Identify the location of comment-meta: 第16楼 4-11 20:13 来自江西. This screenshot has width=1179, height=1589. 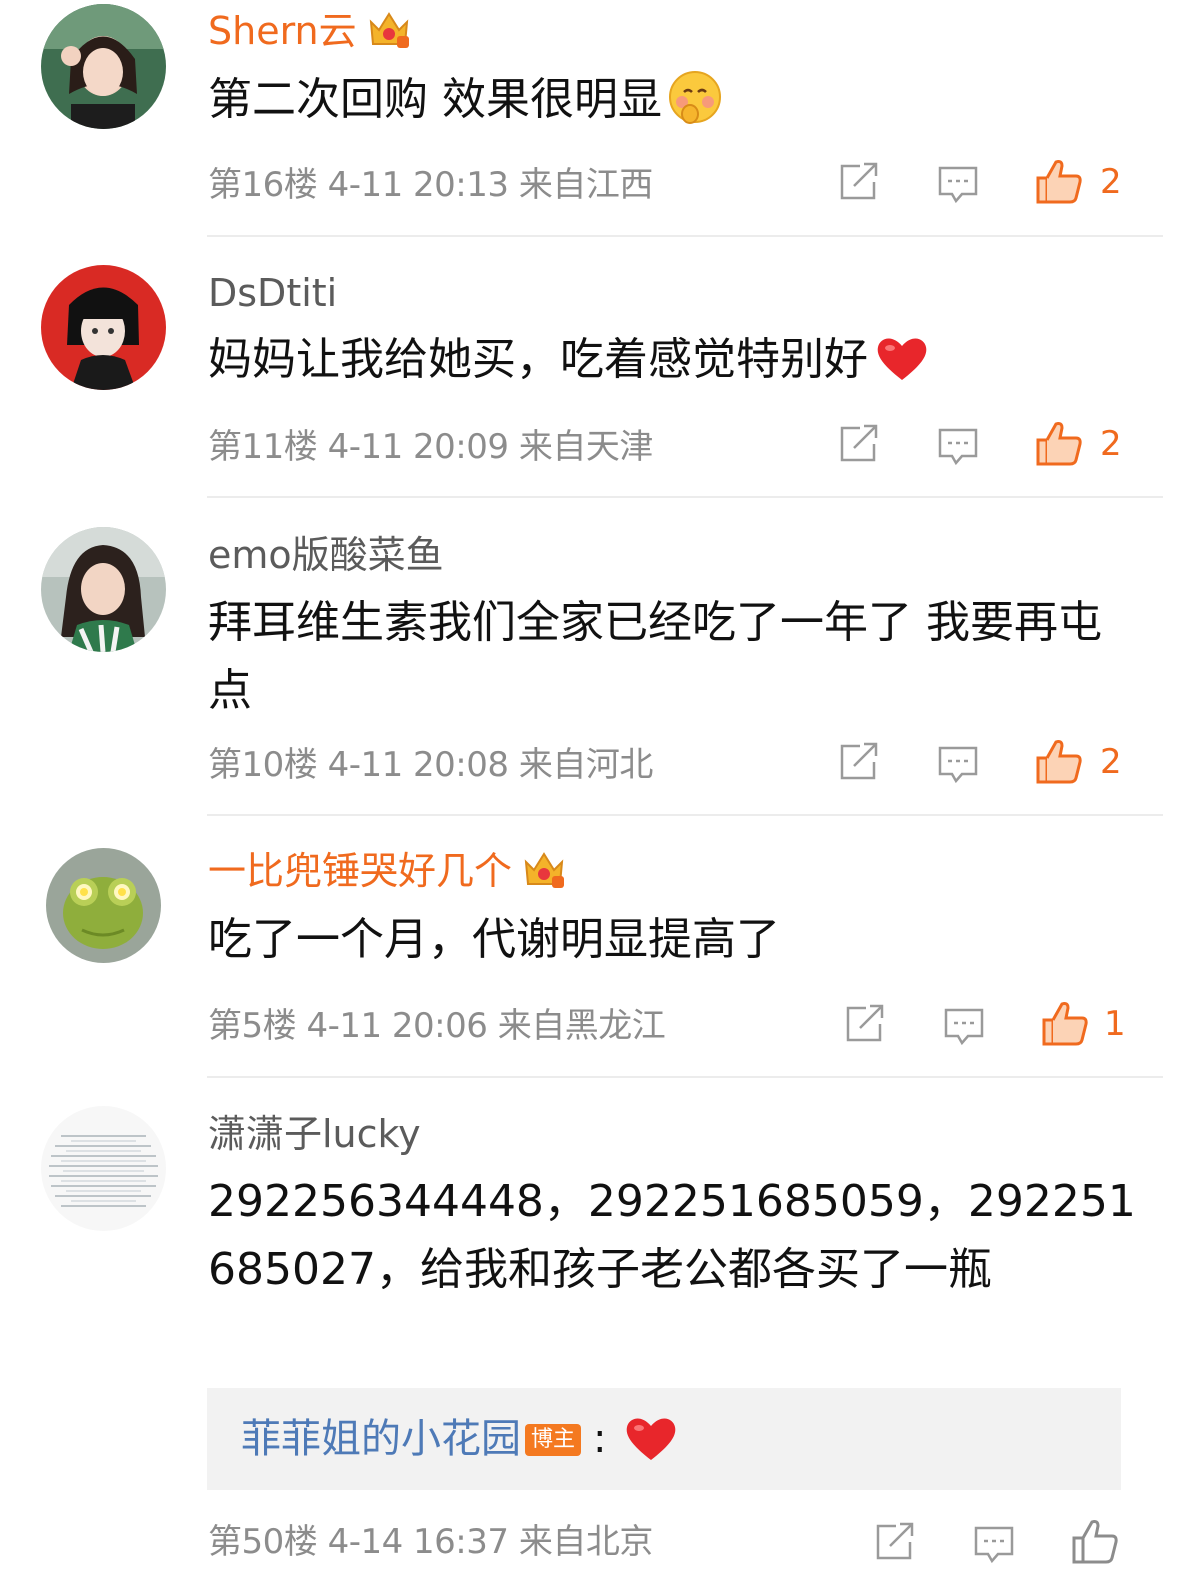
(430, 185).